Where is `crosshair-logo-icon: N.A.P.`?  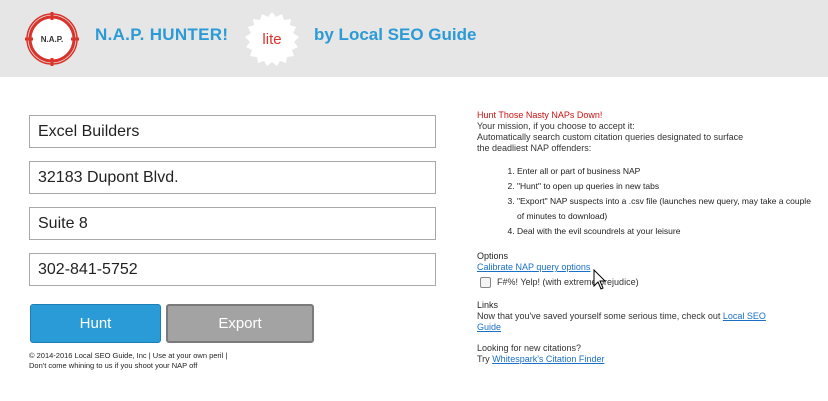 crosshair-logo-icon: N.A.P. is located at coordinates (52, 39).